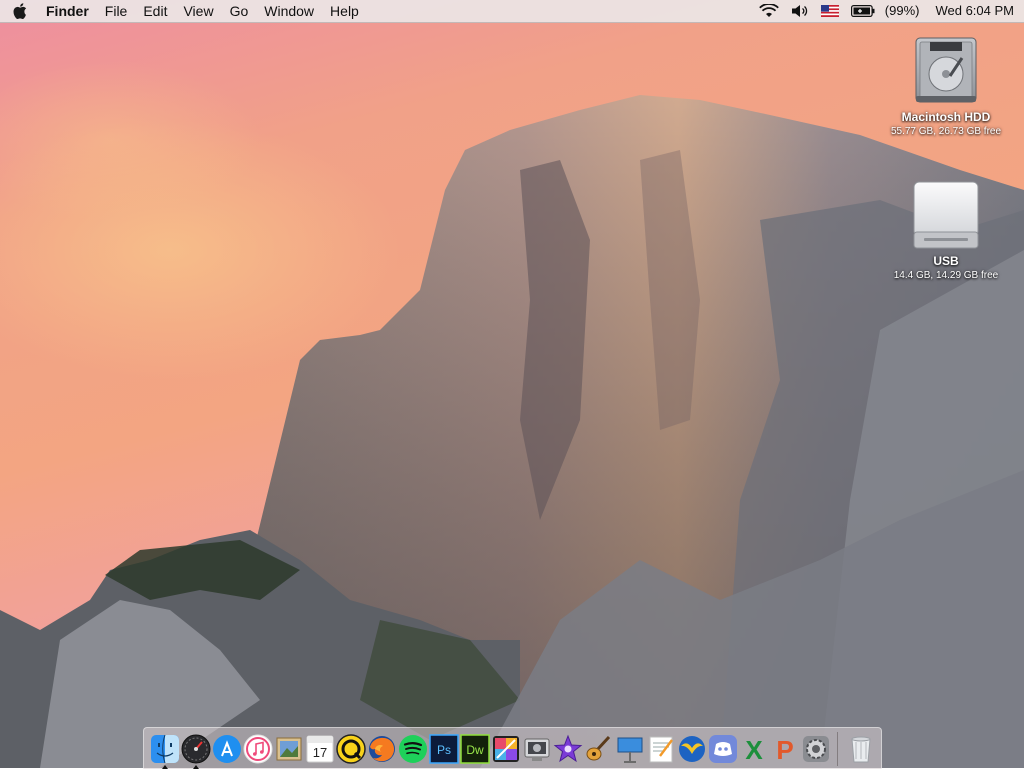 This screenshot has width=1024, height=769. I want to click on desktop-icon-usb: USB 14.4 GB, 14.29 GB free, so click(946, 230).